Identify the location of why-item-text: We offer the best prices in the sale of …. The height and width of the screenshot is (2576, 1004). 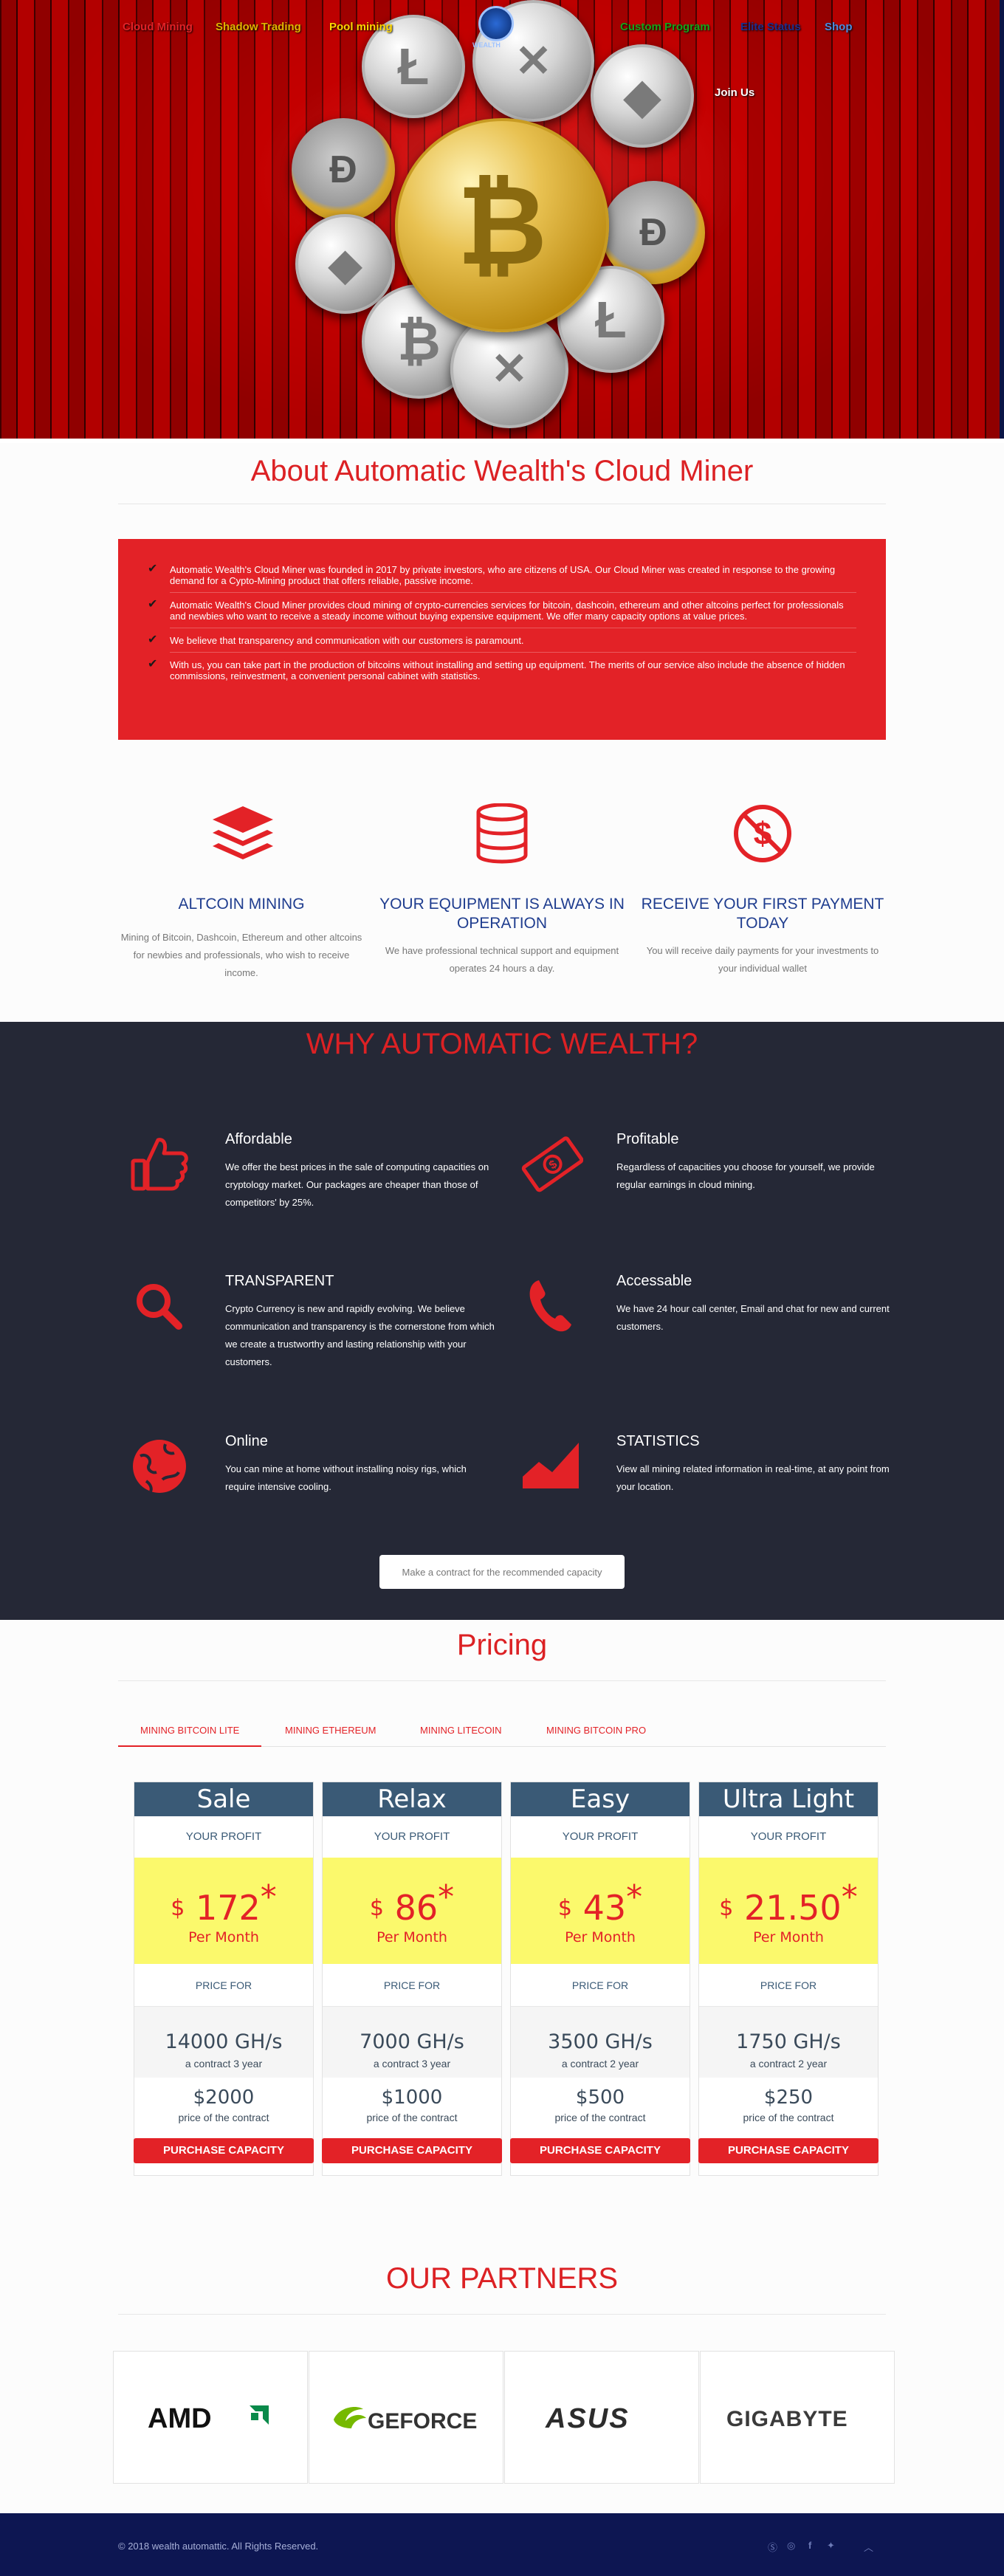
(357, 1184).